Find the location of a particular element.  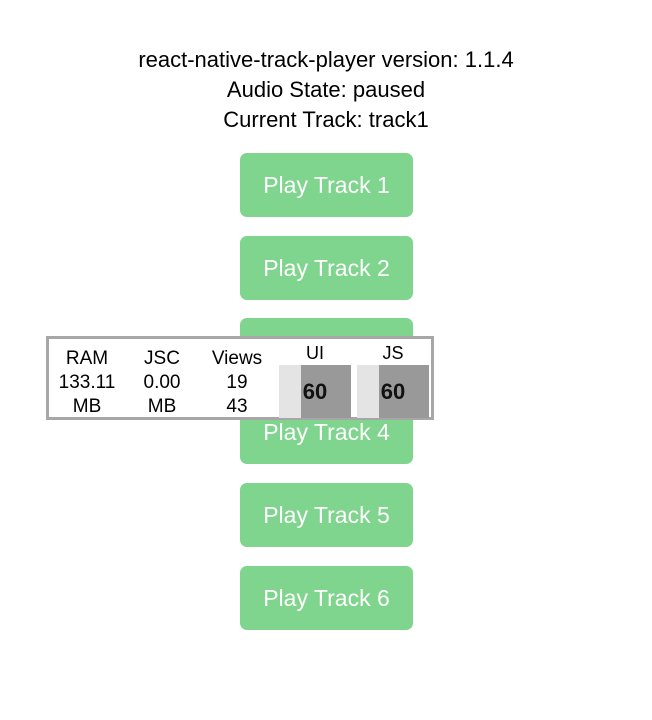

js-fps-graph: 60 is located at coordinates (393, 391).